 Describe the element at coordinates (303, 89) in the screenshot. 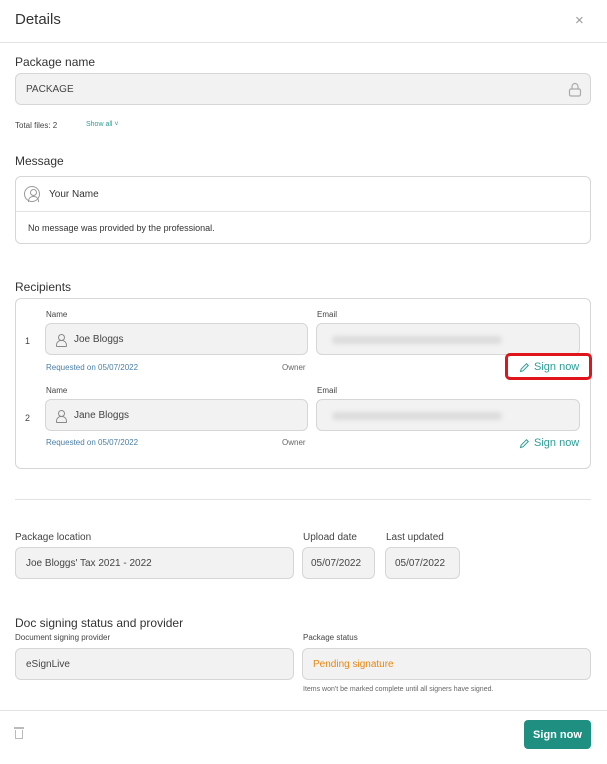

I see `package-name-field: PACKAGE` at that location.